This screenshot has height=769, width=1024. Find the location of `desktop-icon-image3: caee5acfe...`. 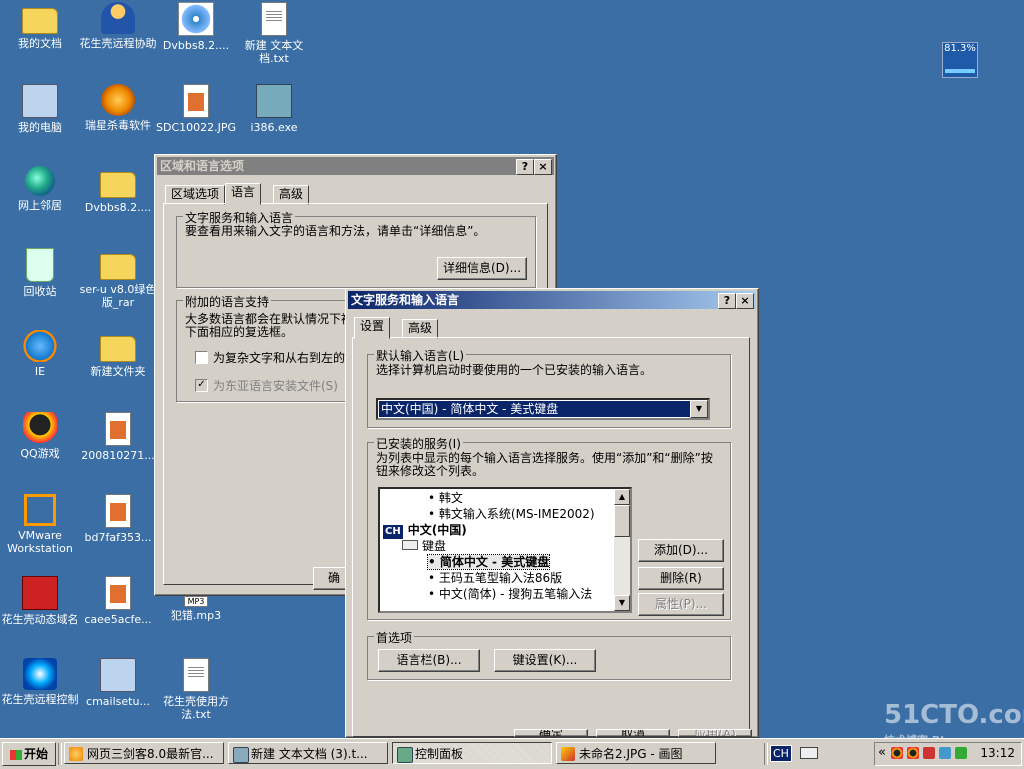

desktop-icon-image3: caee5acfe... is located at coordinates (118, 601).